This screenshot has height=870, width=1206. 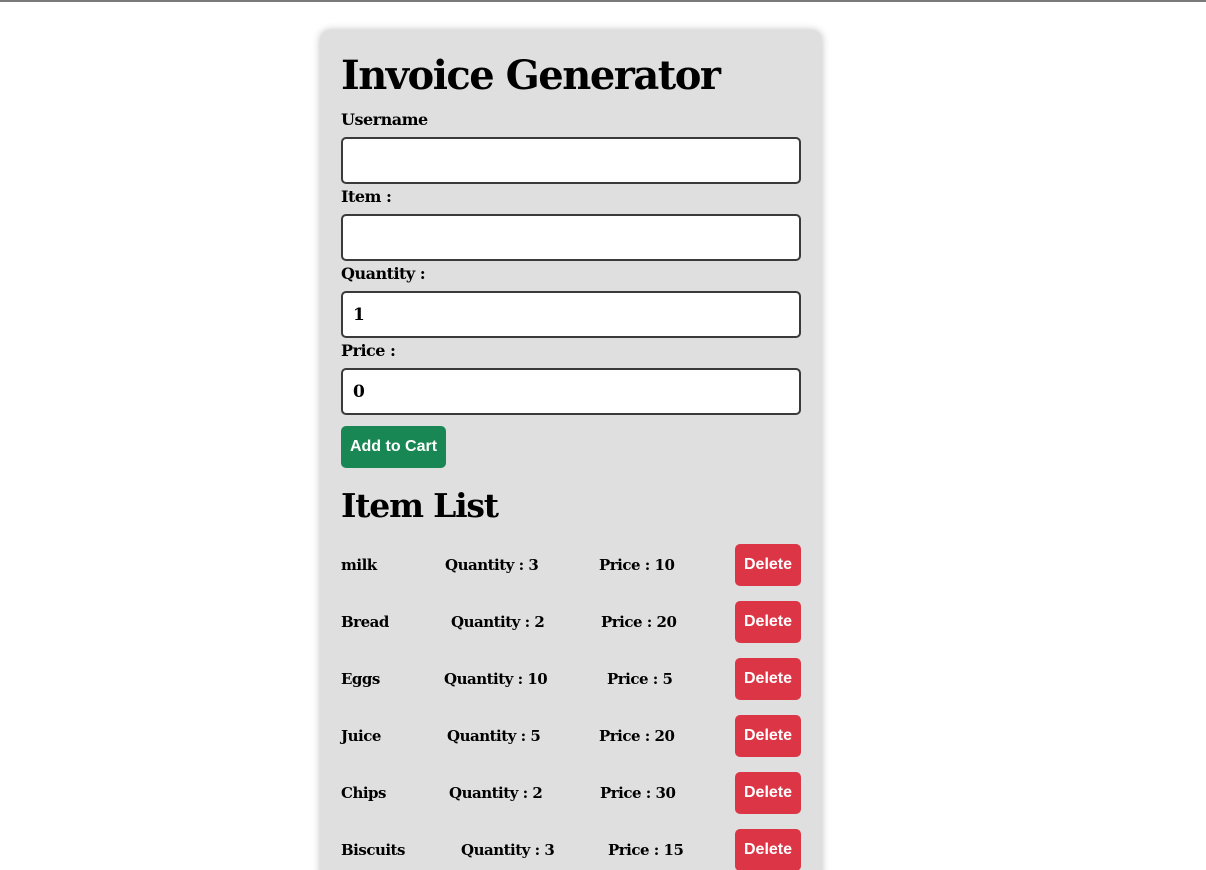 I want to click on item-name: Eggs, so click(x=360, y=679).